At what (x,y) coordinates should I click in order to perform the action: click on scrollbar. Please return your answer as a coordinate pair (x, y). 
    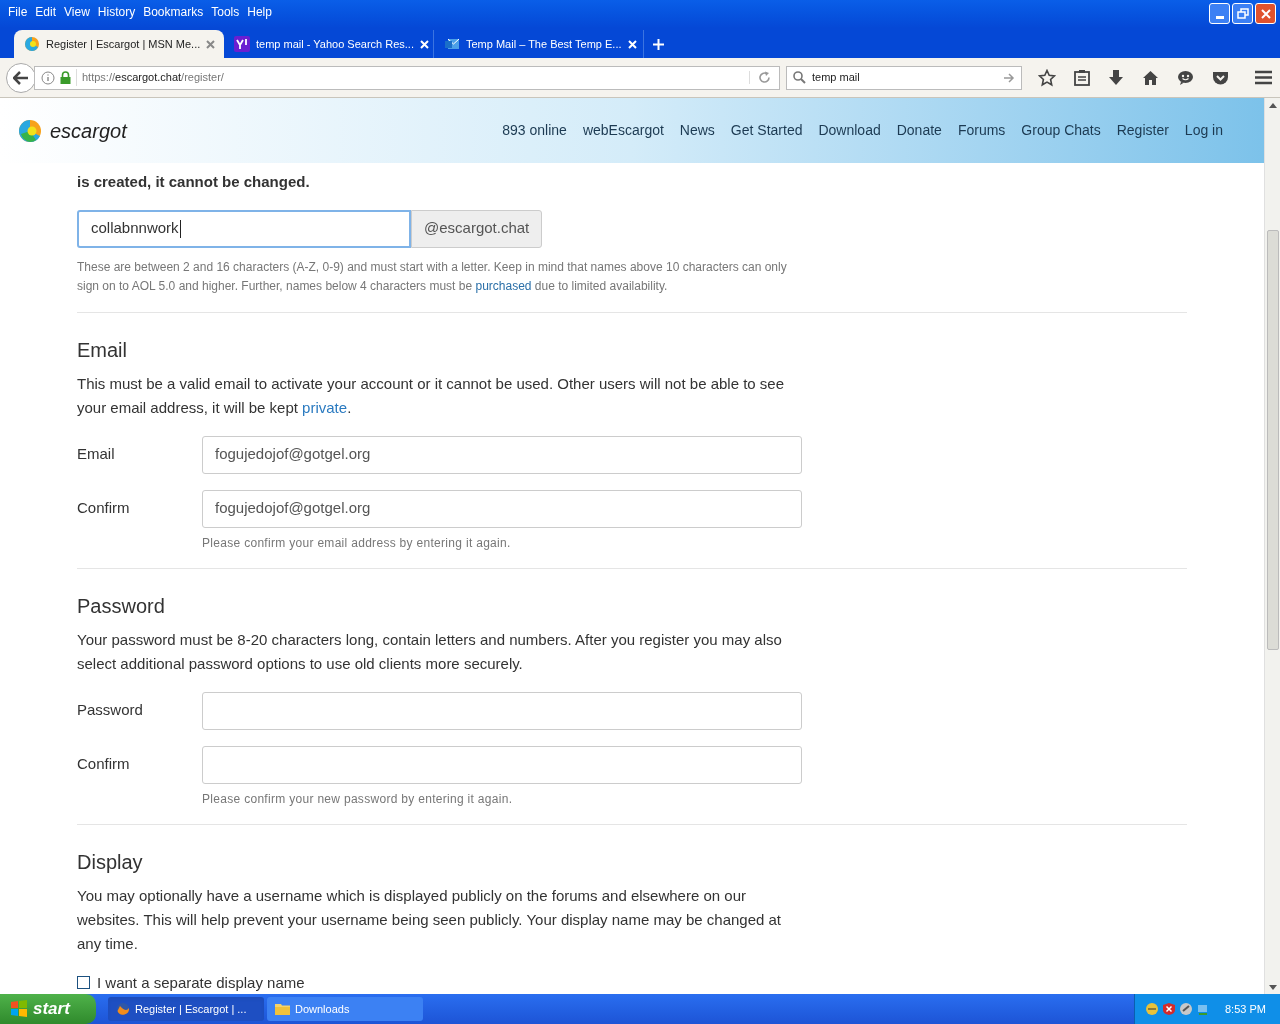
    Looking at the image, I should click on (1272, 546).